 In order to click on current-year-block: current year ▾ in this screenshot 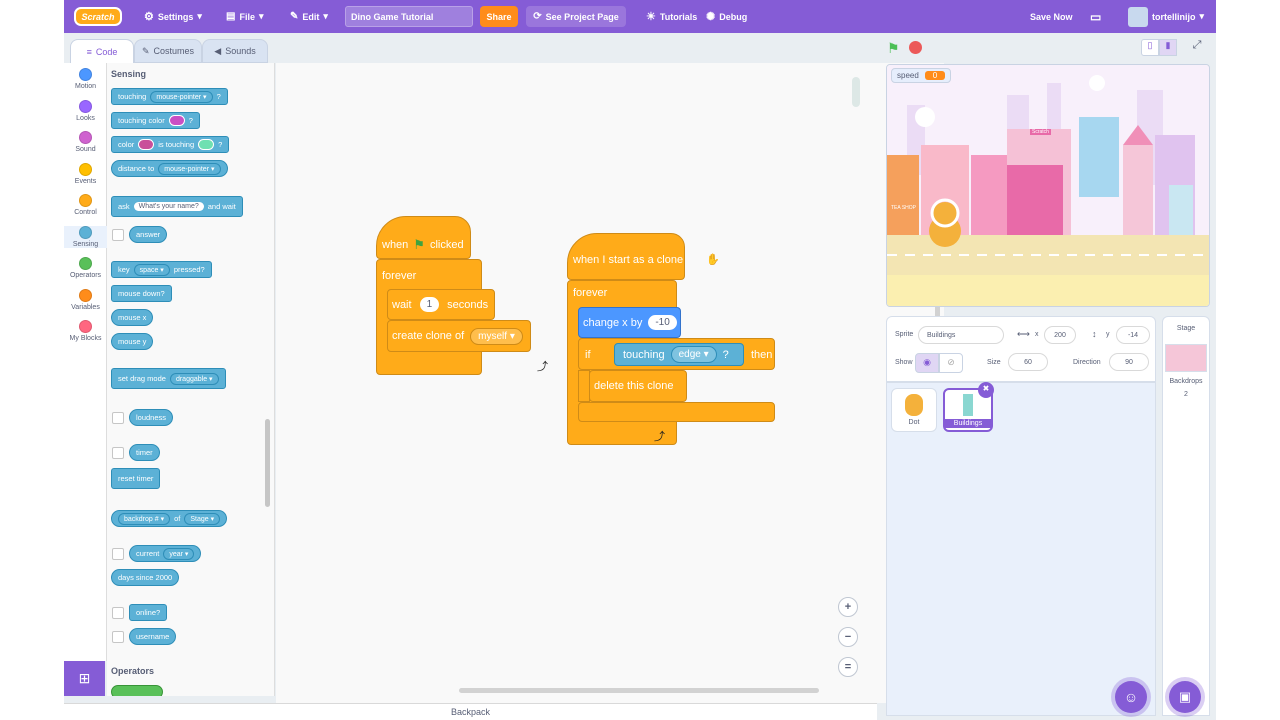, I will do `click(165, 553)`.